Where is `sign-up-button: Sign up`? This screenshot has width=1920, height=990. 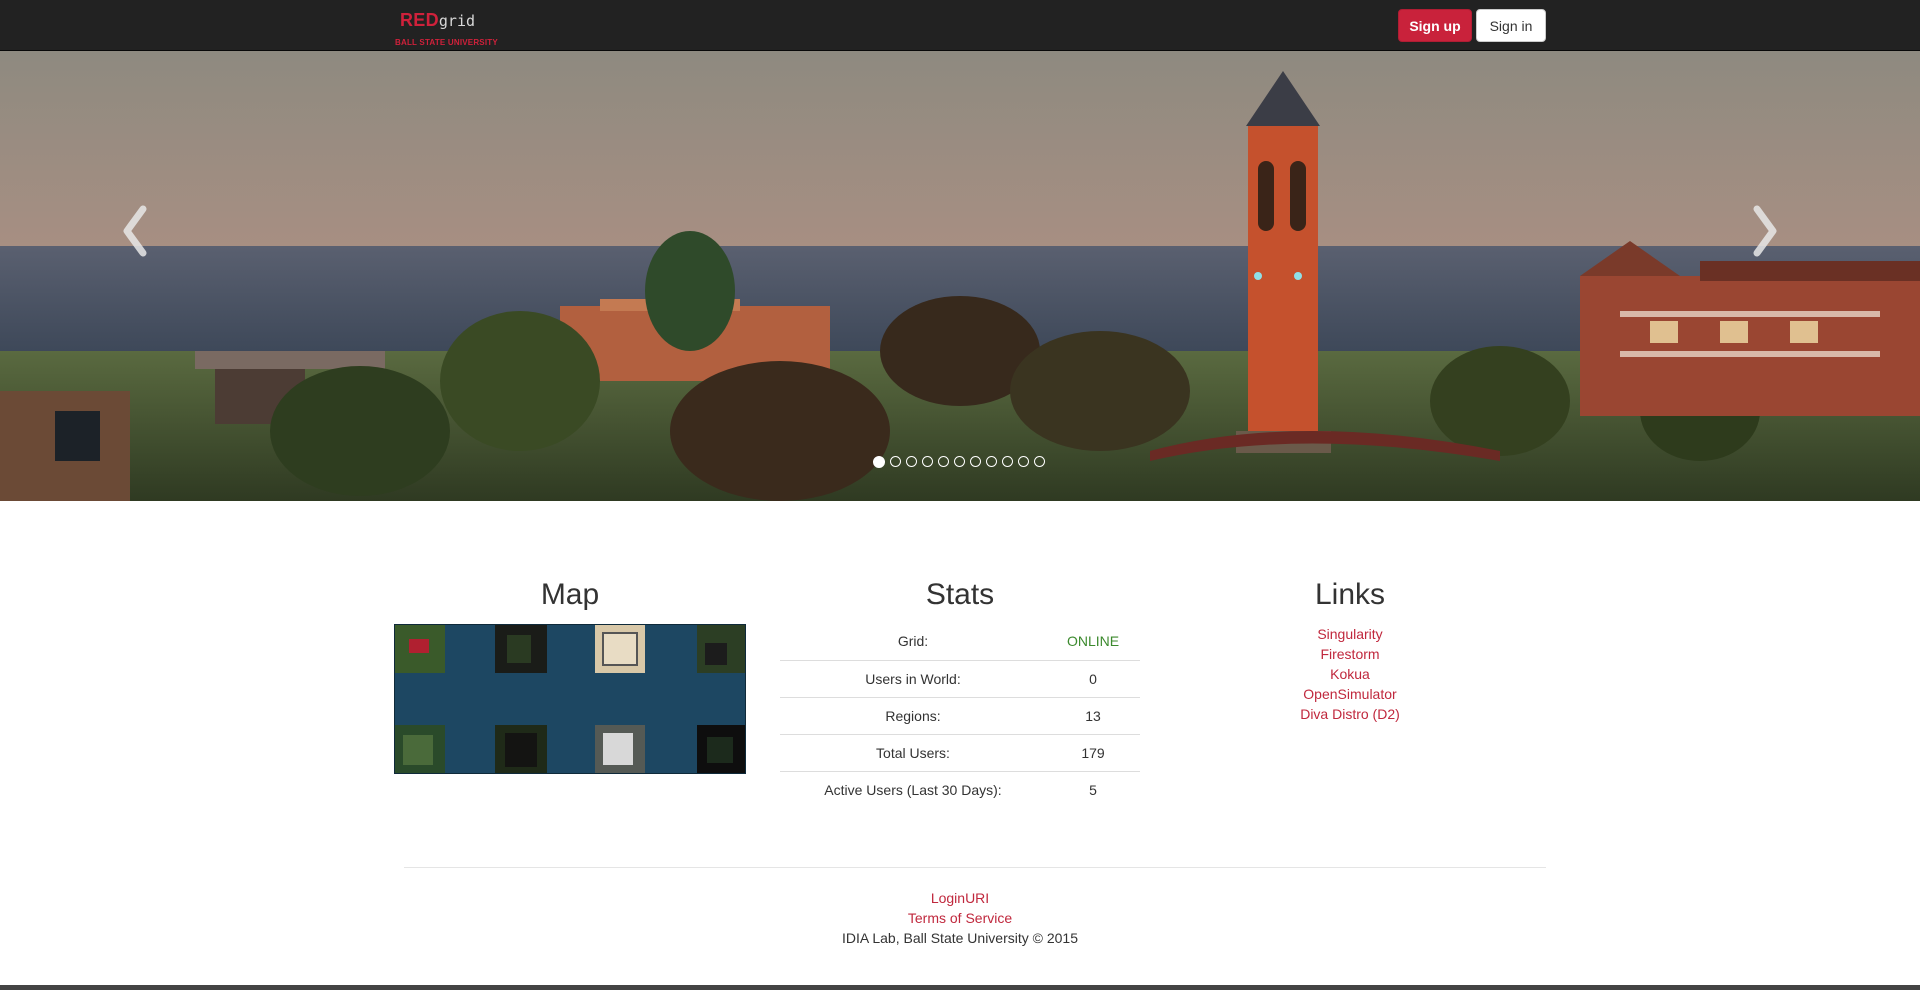 sign-up-button: Sign up is located at coordinates (1435, 25).